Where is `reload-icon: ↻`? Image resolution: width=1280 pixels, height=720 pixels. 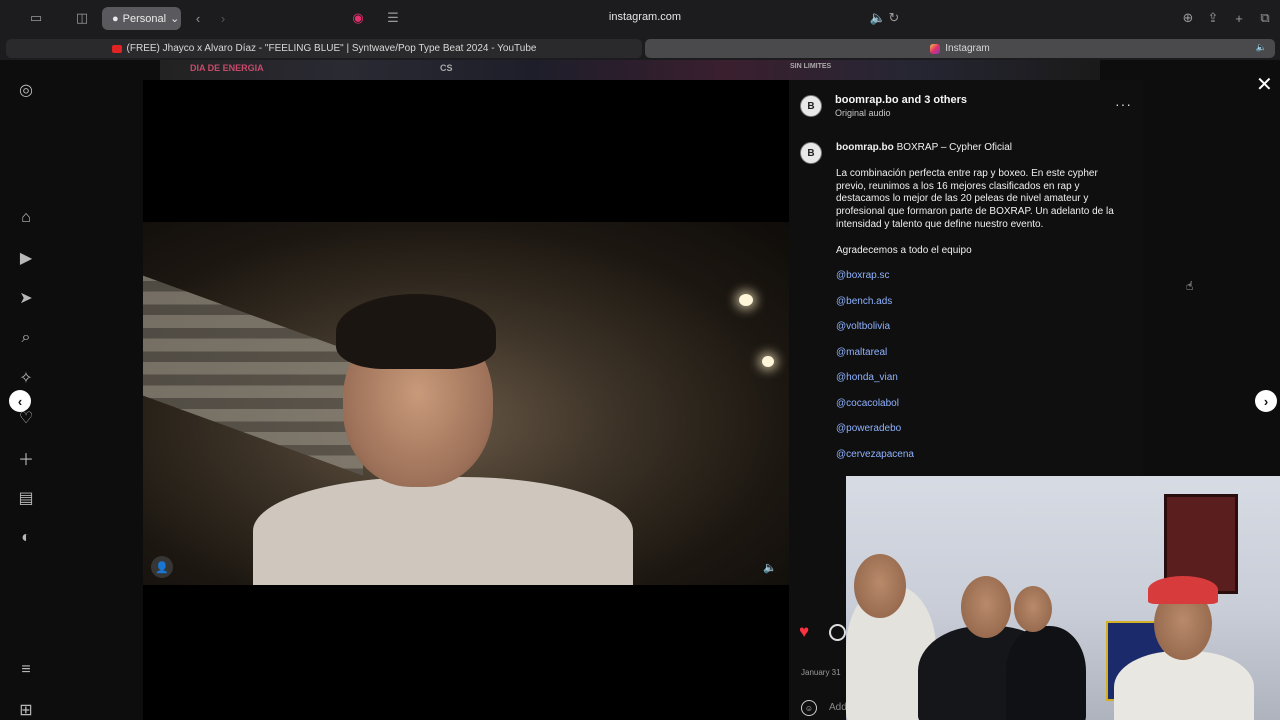
reload-icon: ↻ is located at coordinates (894, 18).